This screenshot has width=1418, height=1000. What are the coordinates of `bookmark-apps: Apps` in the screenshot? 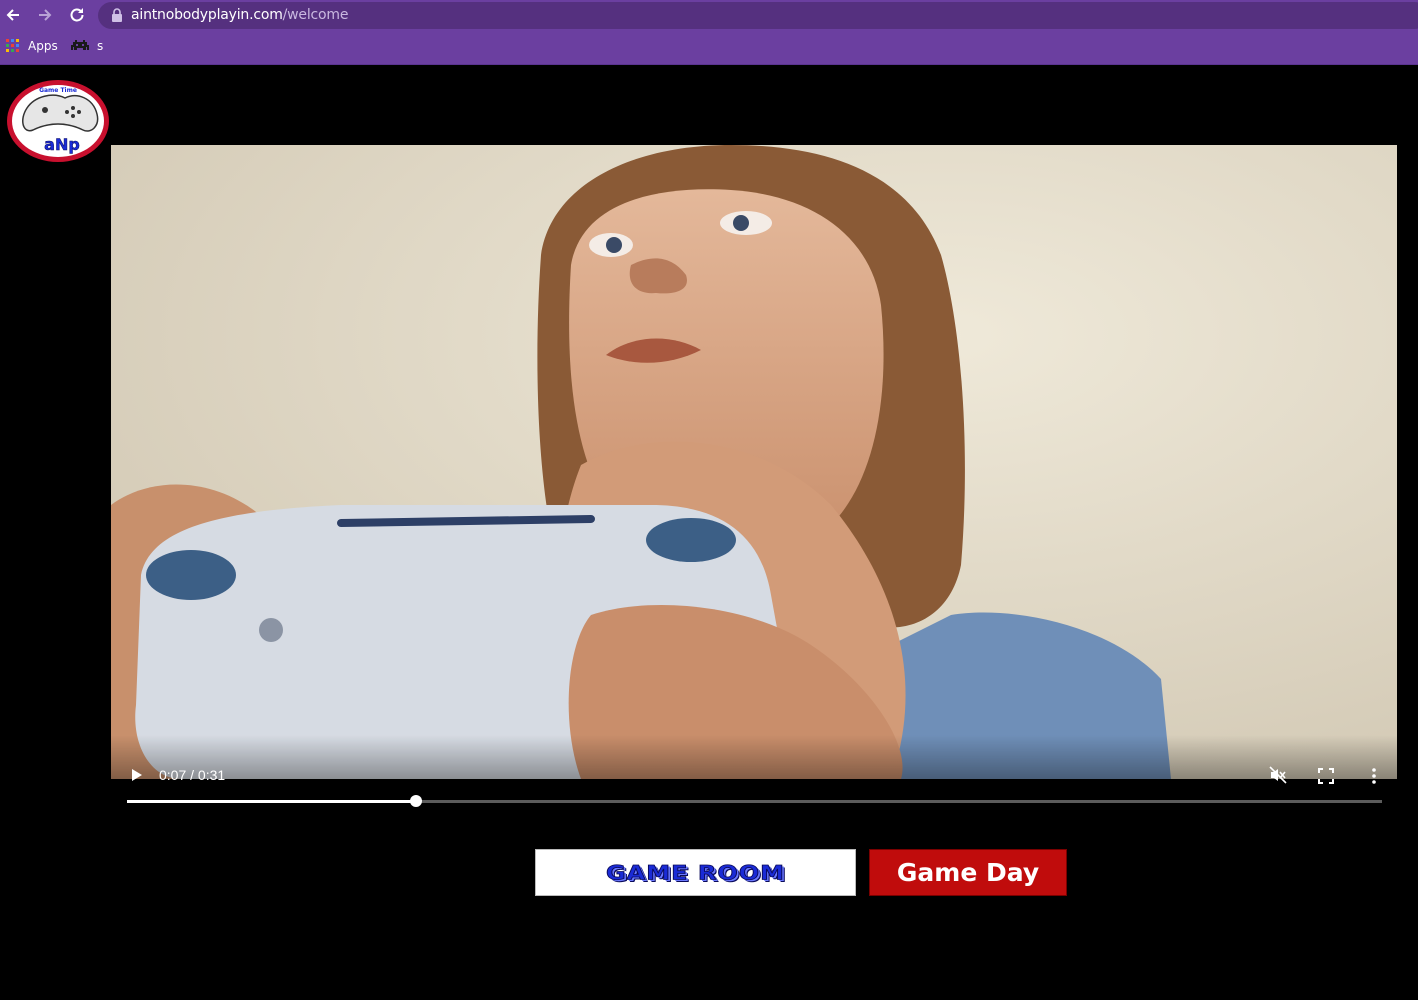 It's located at (32, 46).